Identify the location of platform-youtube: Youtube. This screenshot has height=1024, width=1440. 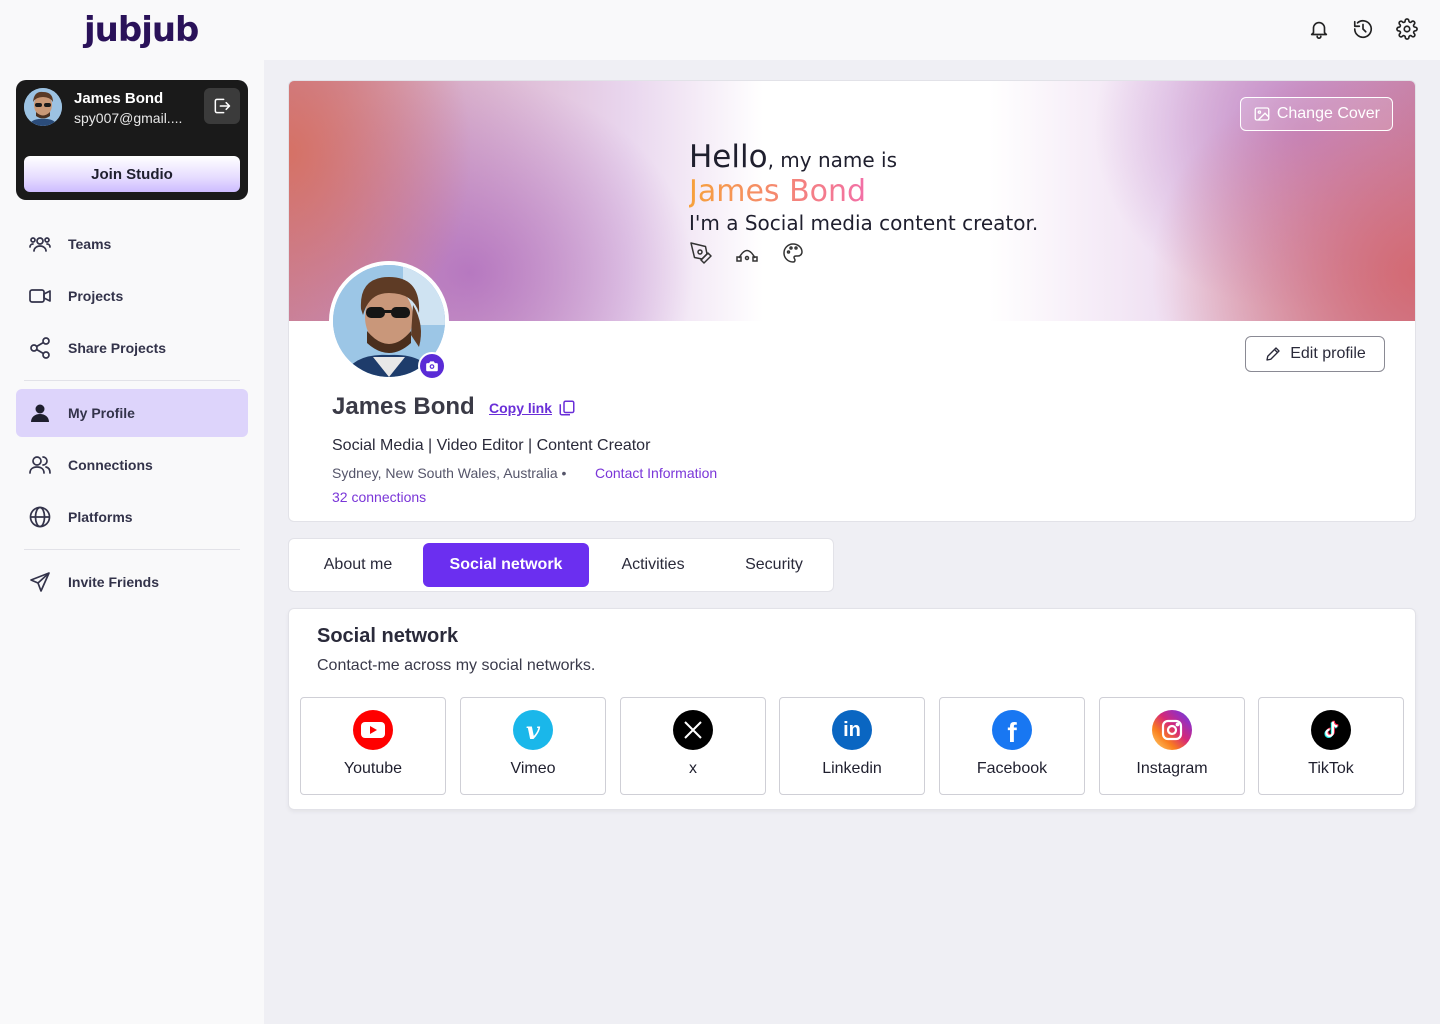
(373, 746).